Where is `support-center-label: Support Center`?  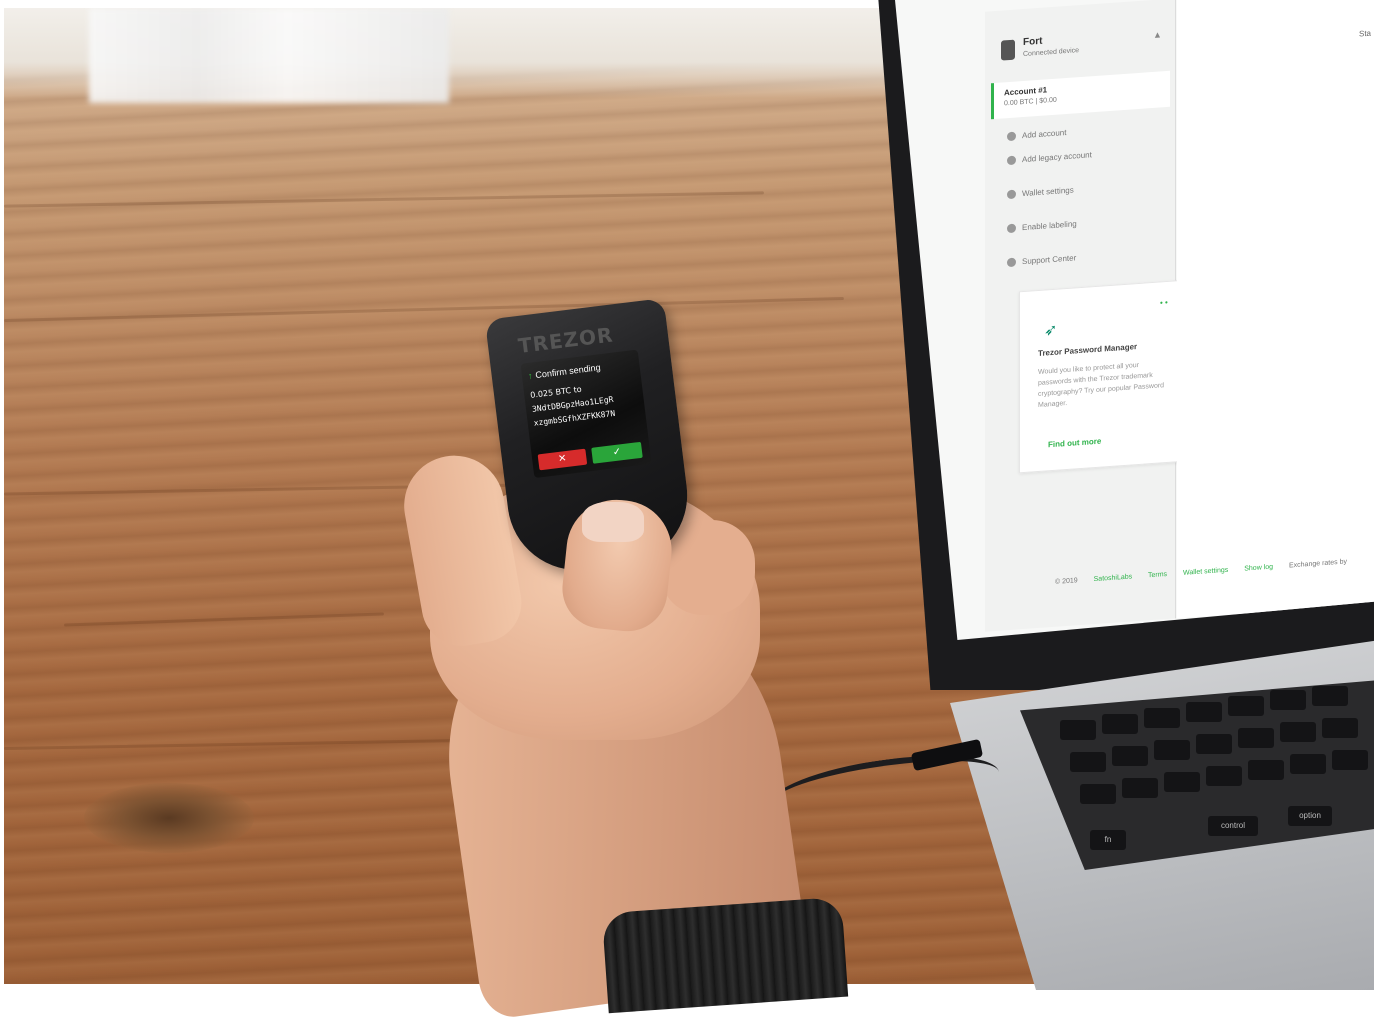
support-center-label: Support Center is located at coordinates (1049, 260).